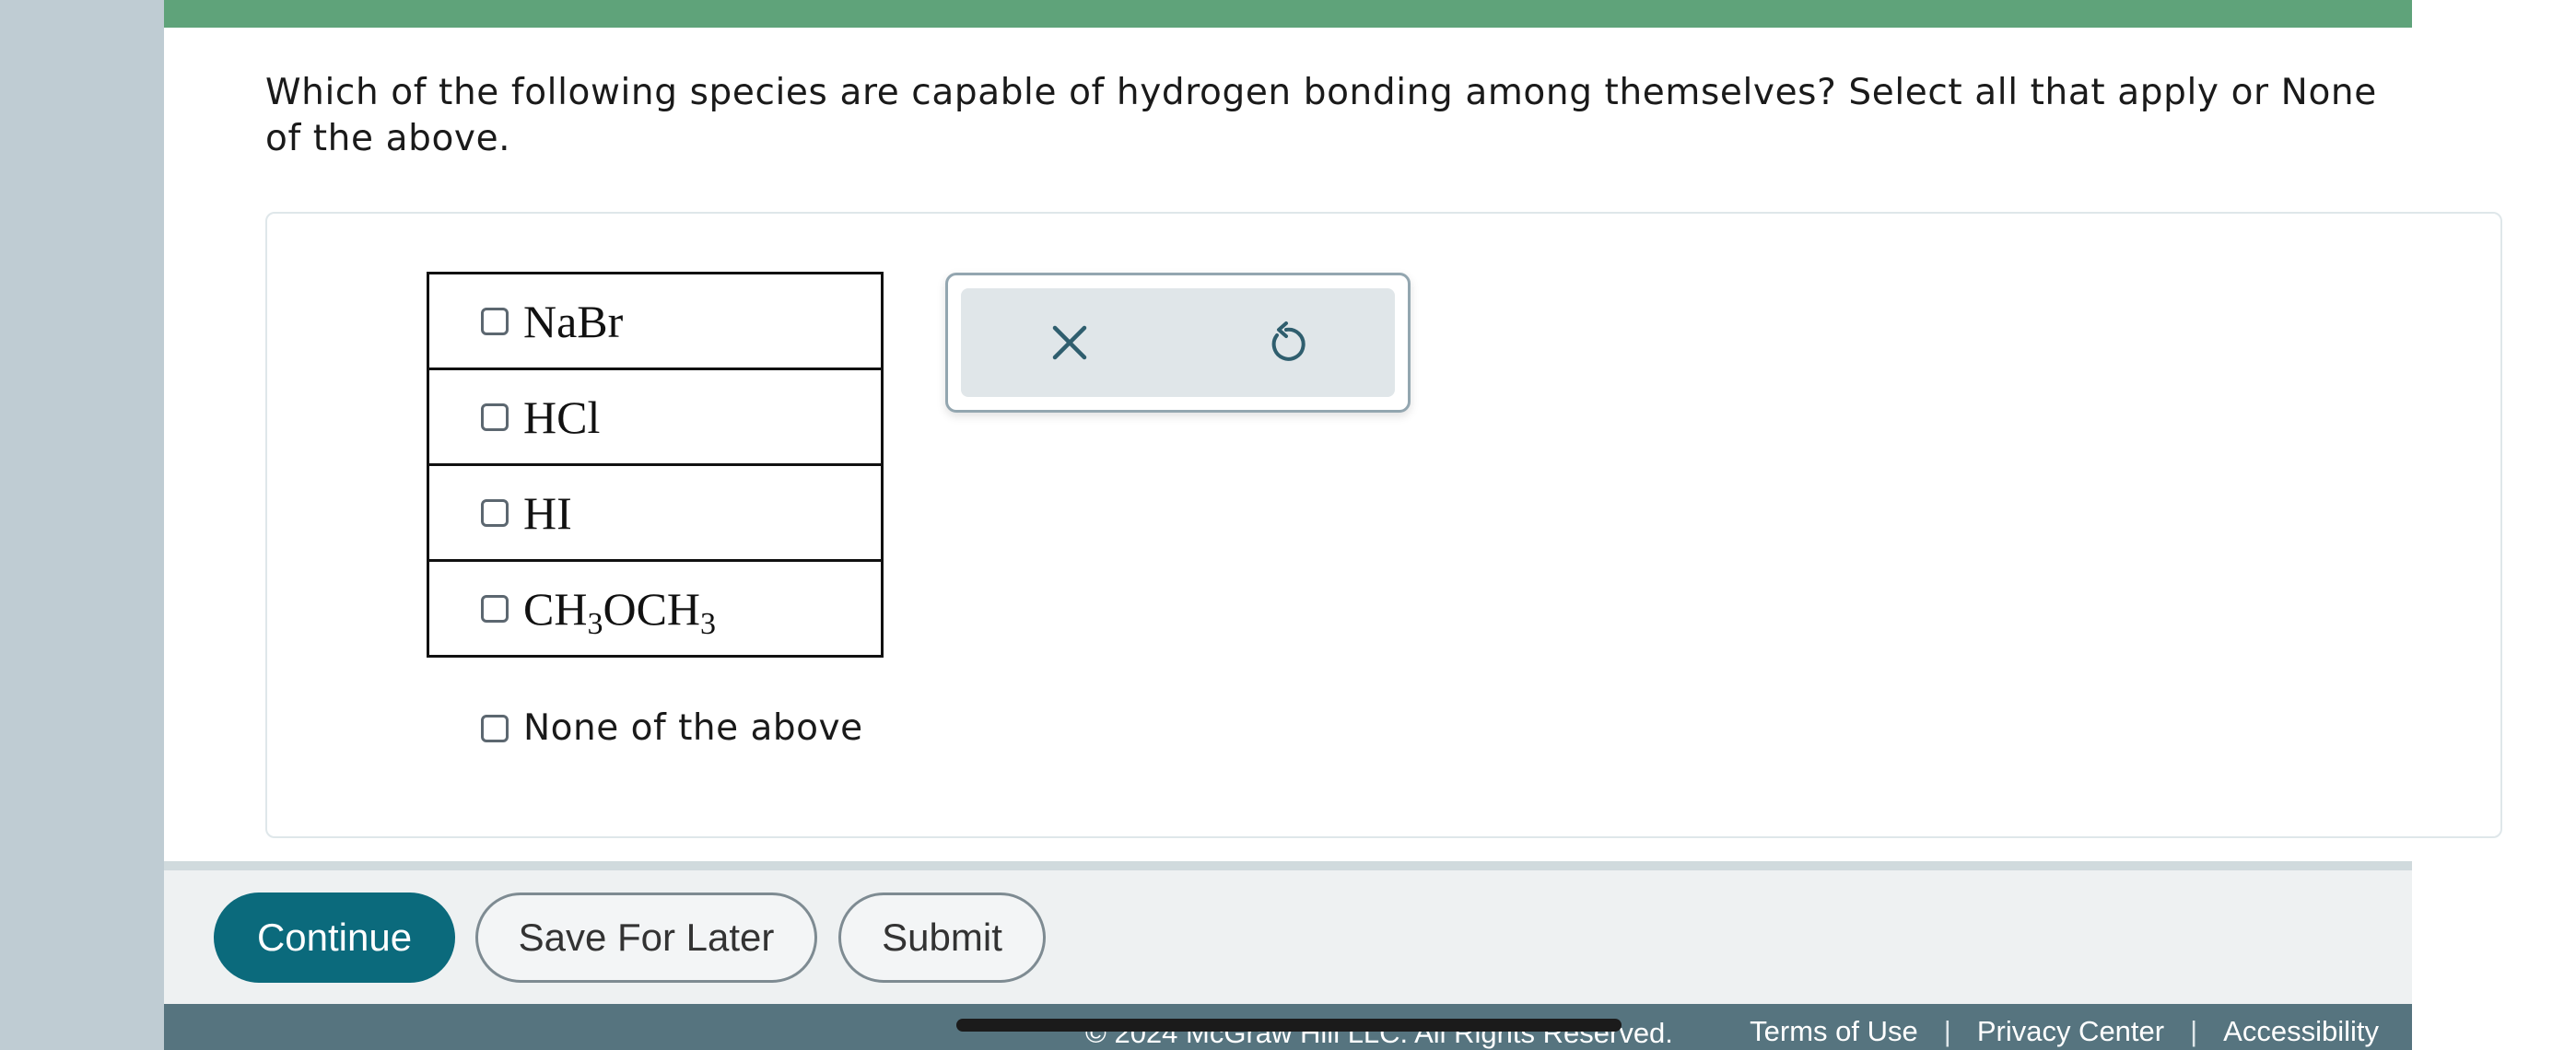 The height and width of the screenshot is (1050, 2576). Describe the element at coordinates (1834, 1031) in the screenshot. I see `terms-of-use-link: Terms of Use` at that location.